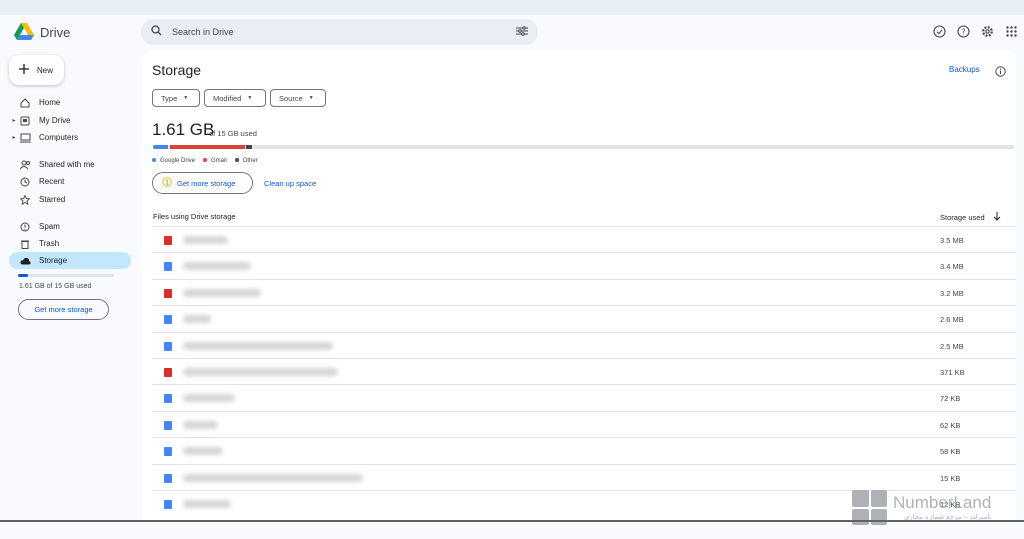 Image resolution: width=1024 pixels, height=539 pixels. What do you see at coordinates (176, 98) in the screenshot?
I see `type-filter-chip: Type ▼` at bounding box center [176, 98].